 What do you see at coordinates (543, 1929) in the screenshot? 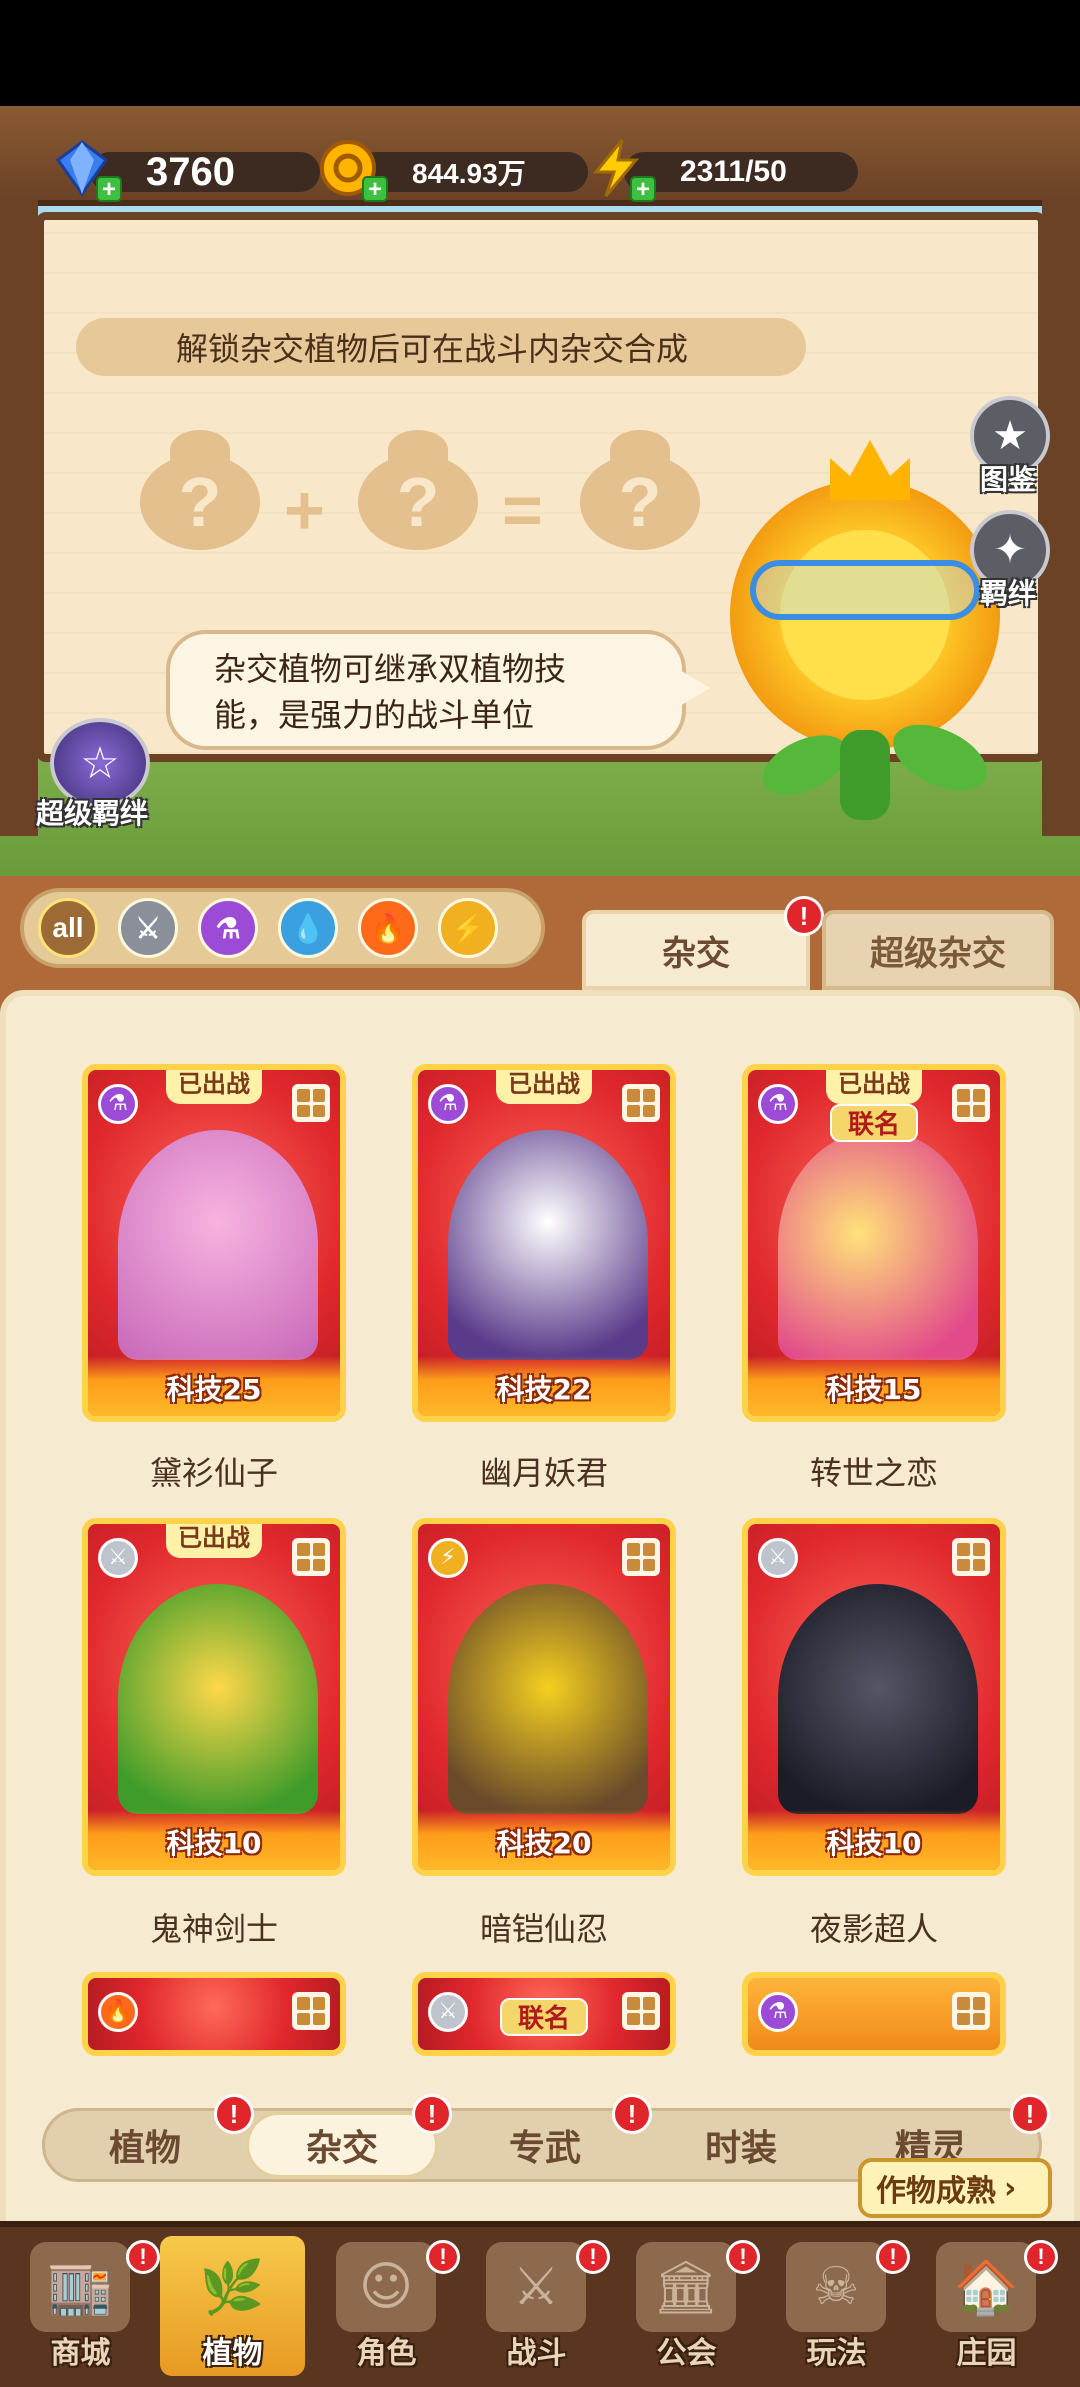
I see `card-name: 暗铠仙忍` at bounding box center [543, 1929].